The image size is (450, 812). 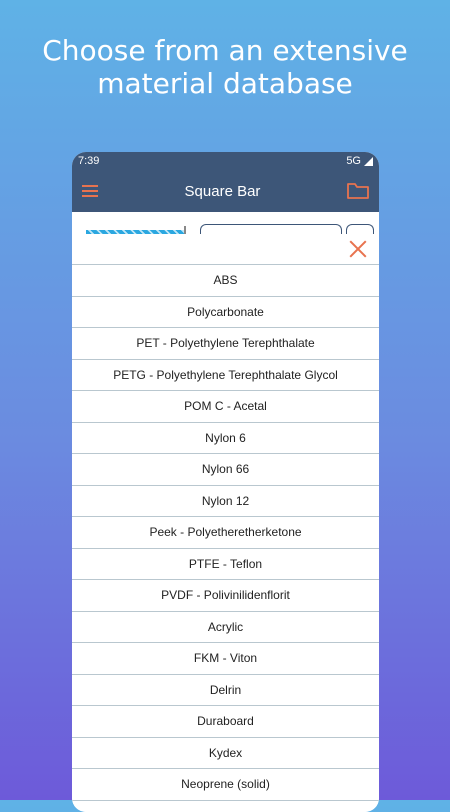 What do you see at coordinates (225, 753) in the screenshot?
I see `list-item: Kydex` at bounding box center [225, 753].